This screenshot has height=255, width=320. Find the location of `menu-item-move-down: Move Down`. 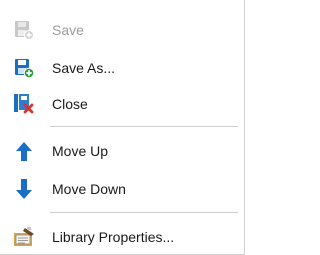

menu-item-move-down: Move Down is located at coordinates (122, 189).